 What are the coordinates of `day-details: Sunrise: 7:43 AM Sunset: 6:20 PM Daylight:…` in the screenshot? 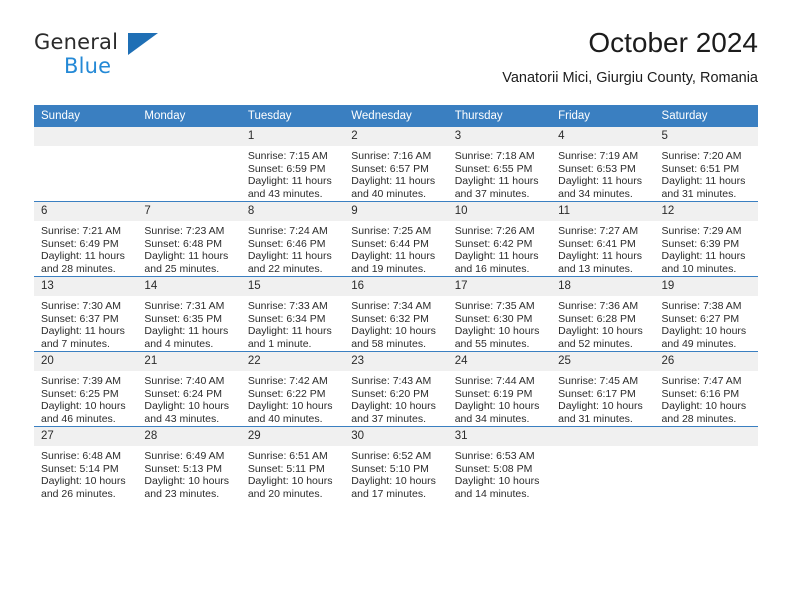 It's located at (395, 398).